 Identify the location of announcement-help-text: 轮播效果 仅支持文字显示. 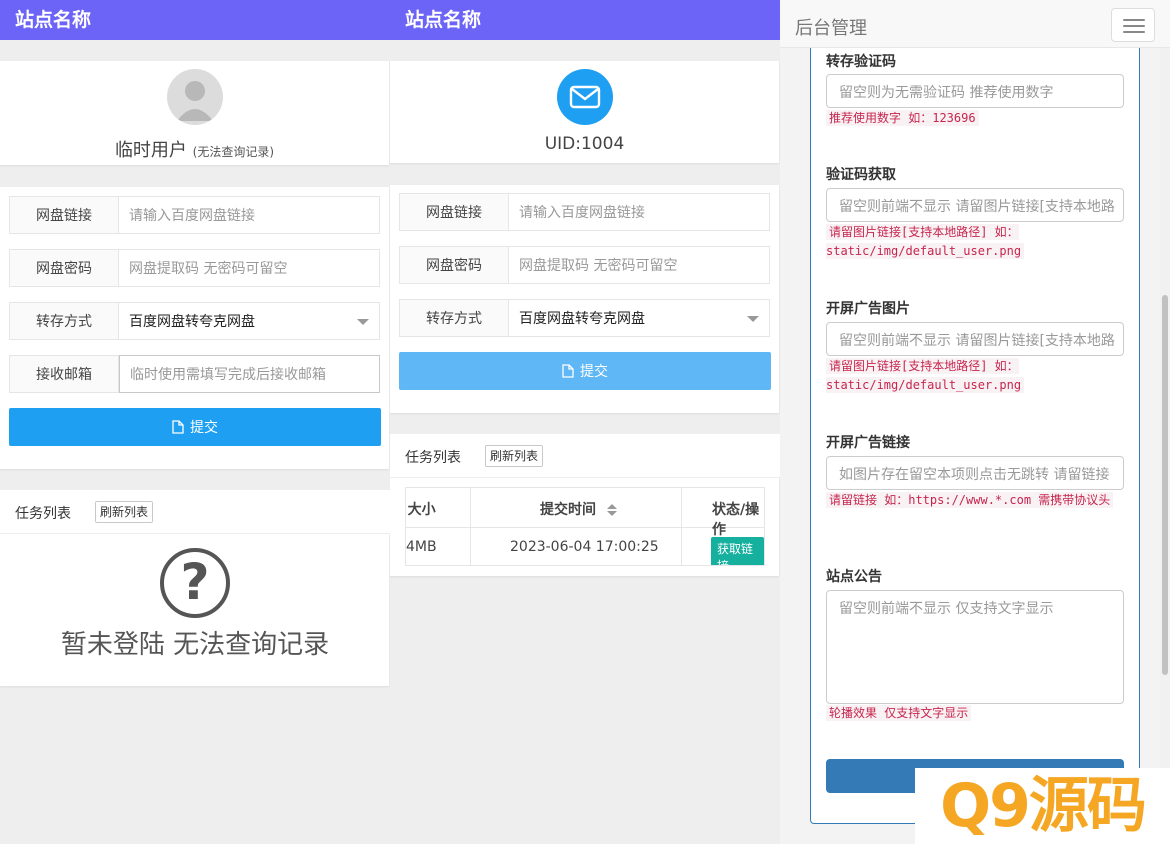
(899, 713).